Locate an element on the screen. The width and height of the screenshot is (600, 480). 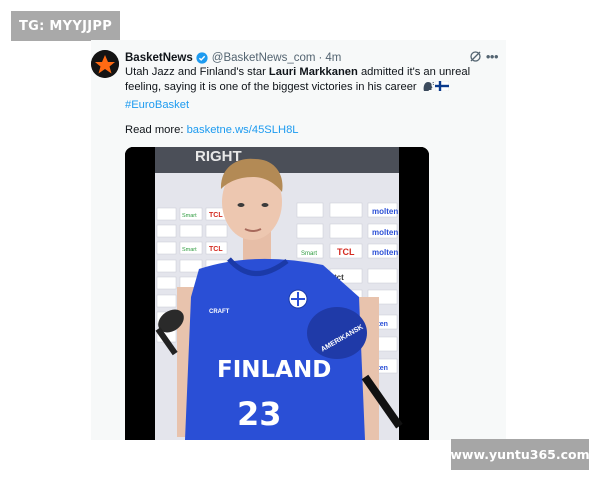
sponsor-smart: Smart is located at coordinates (309, 254).